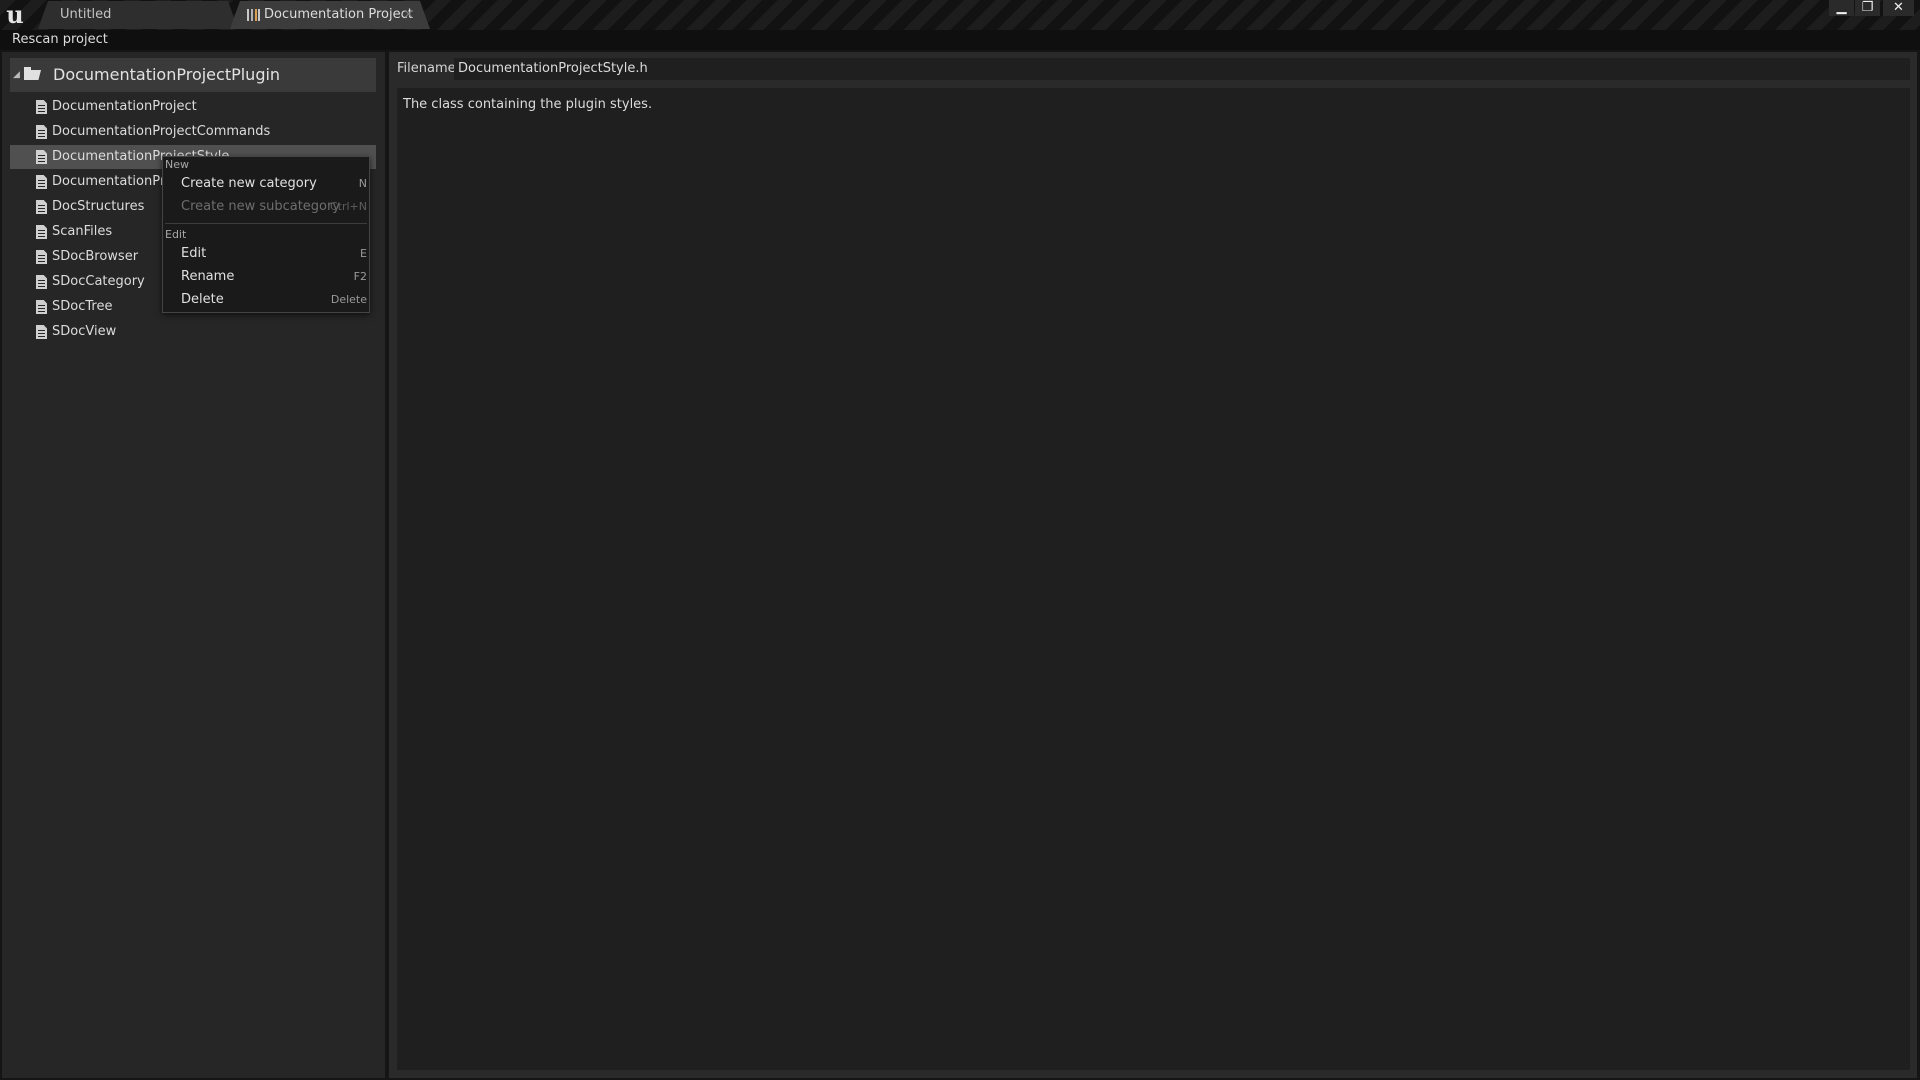  I want to click on tree-item-label: SDocView, so click(84, 331).